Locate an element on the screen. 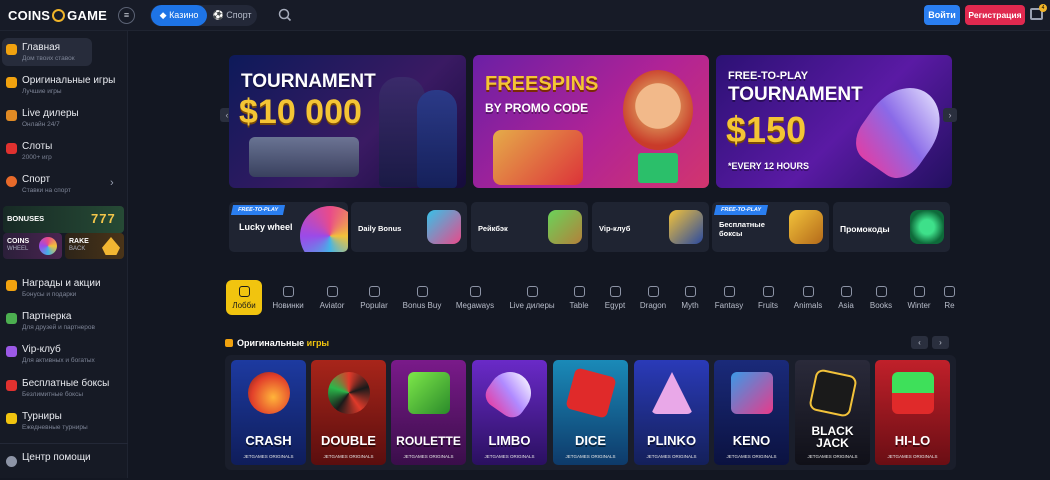 This screenshot has width=1050, height=480. tab-live-dealers: Live дилеры is located at coordinates (532, 297).